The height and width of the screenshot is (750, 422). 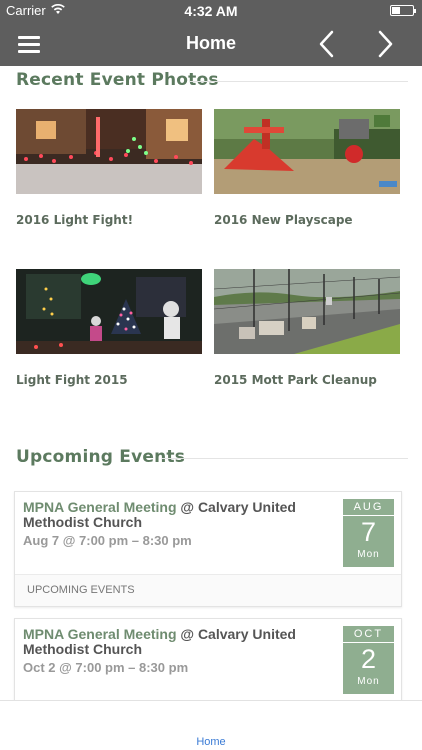 I want to click on recent-photos-header: Recent Event Photos, so click(x=212, y=81).